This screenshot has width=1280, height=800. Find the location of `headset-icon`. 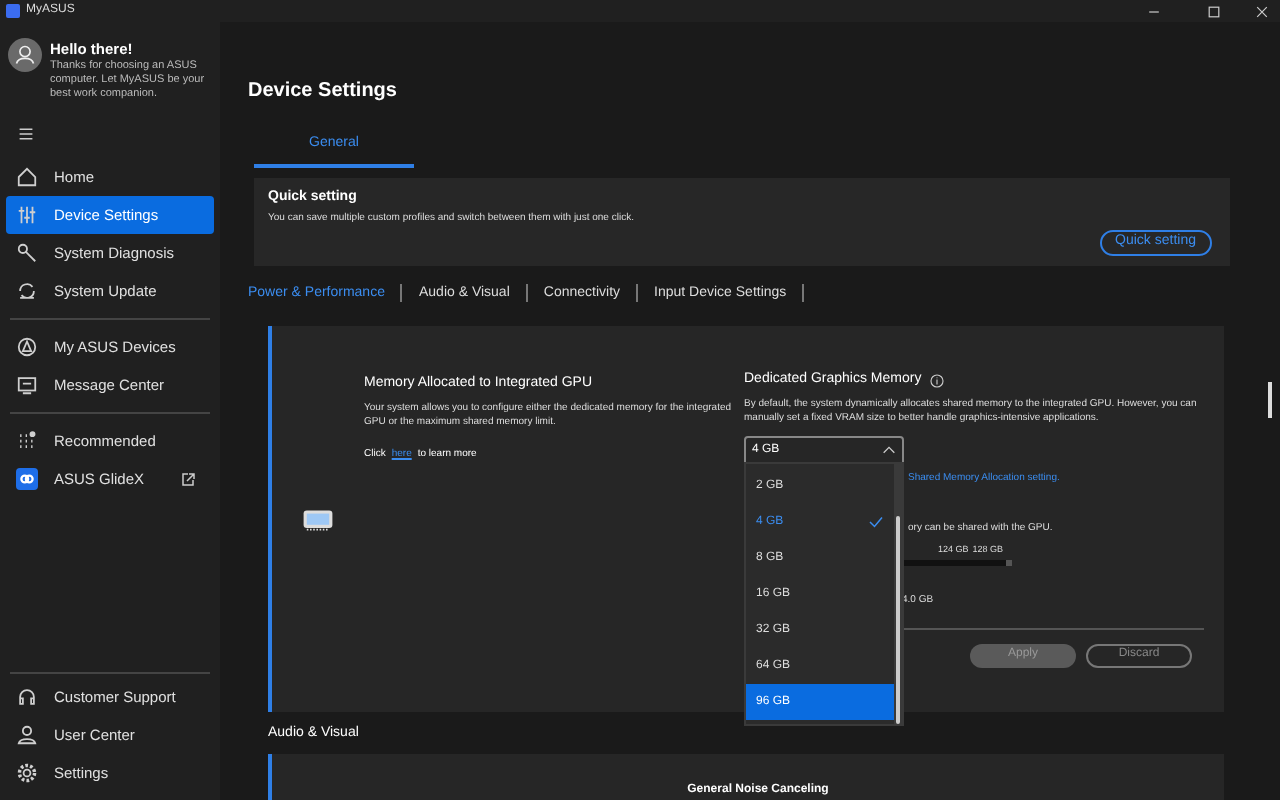

headset-icon is located at coordinates (27, 697).